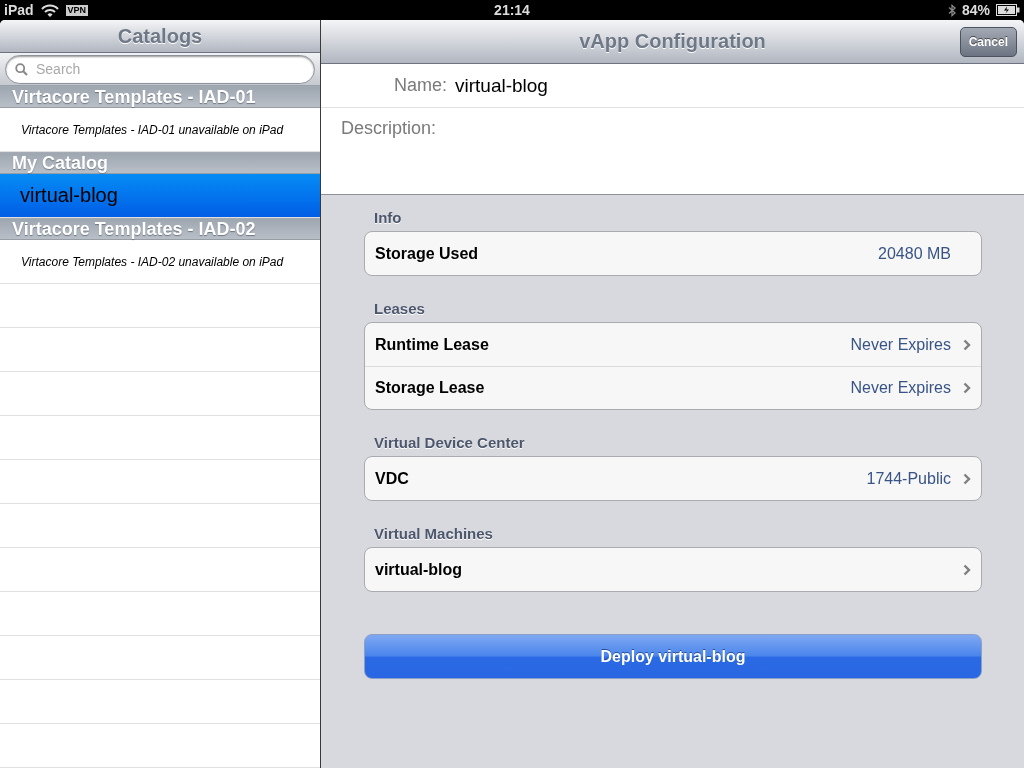 The image size is (1024, 768). I want to click on search-icon, so click(21, 69).